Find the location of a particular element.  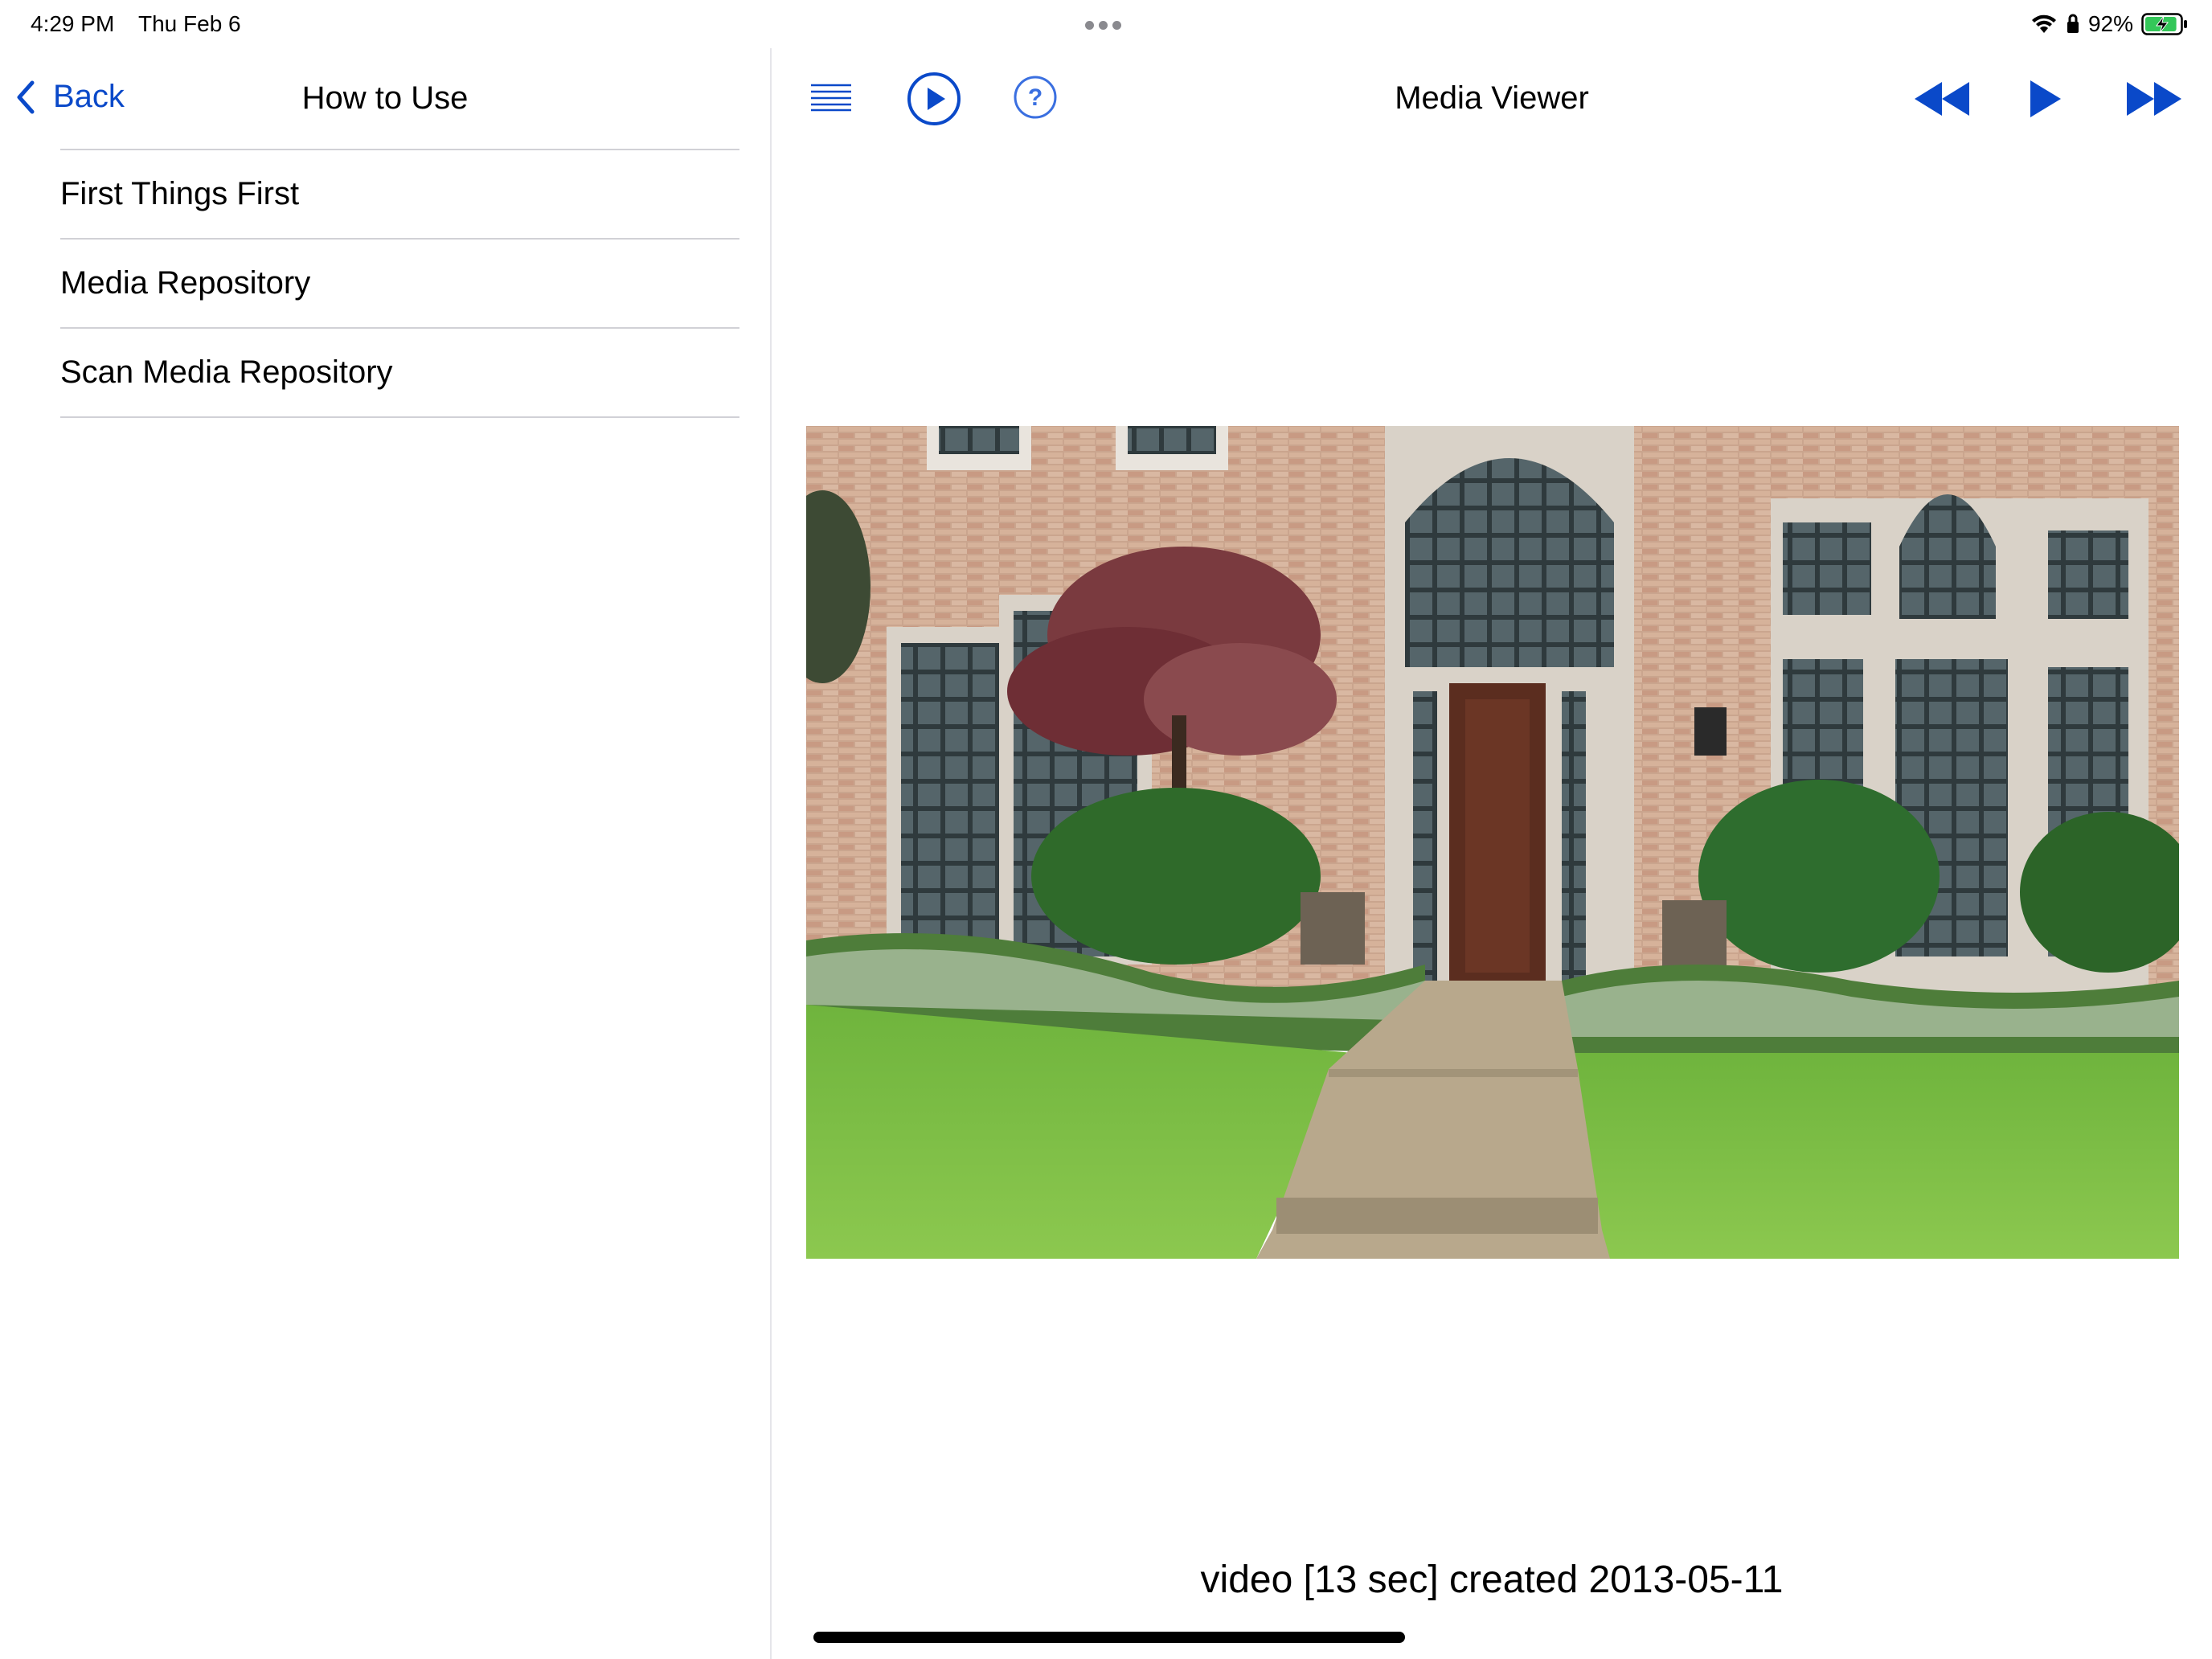

status-indicators: 92% is located at coordinates (2109, 24).